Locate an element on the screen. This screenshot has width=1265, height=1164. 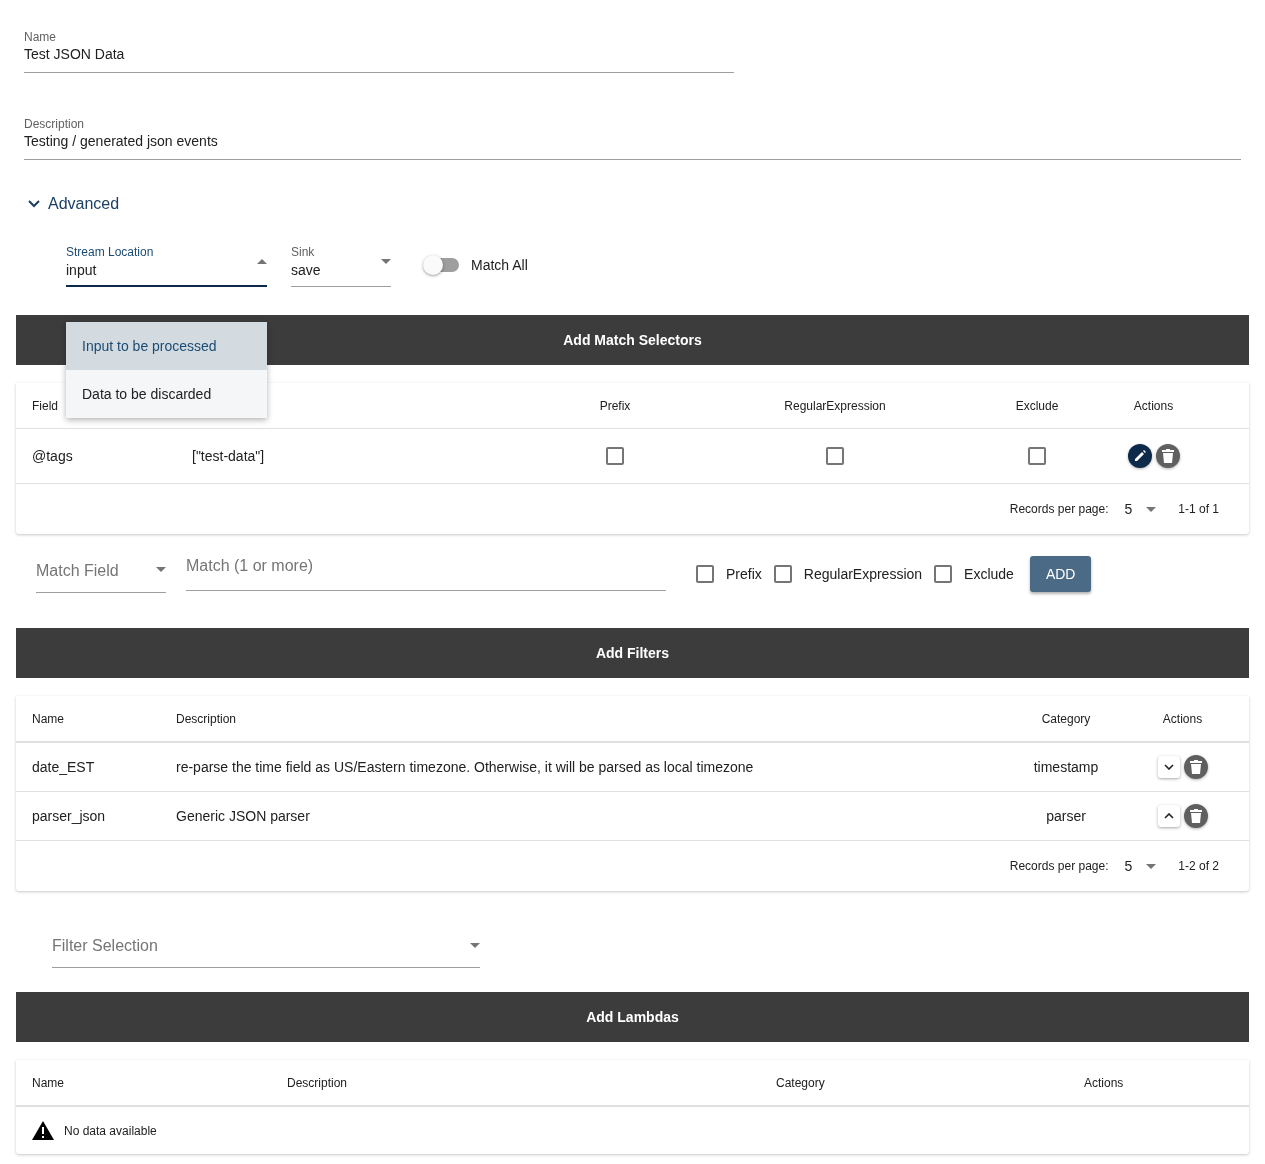
section-header: Add Lambdas is located at coordinates (632, 1017).